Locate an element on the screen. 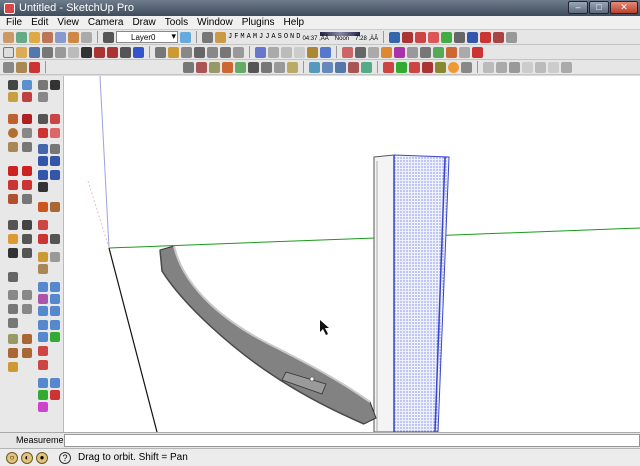 This screenshot has width=640, height=466. offset-icon is located at coordinates (373, 52).